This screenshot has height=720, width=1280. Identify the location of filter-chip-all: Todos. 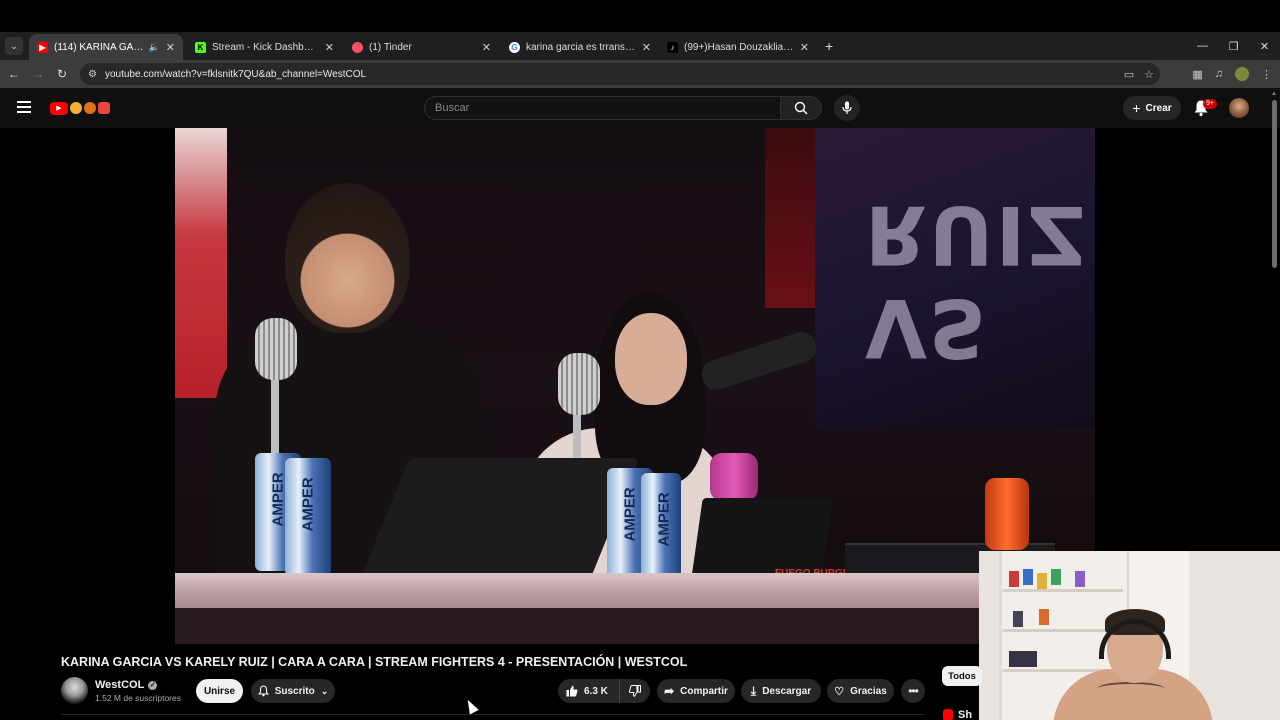
(962, 676).